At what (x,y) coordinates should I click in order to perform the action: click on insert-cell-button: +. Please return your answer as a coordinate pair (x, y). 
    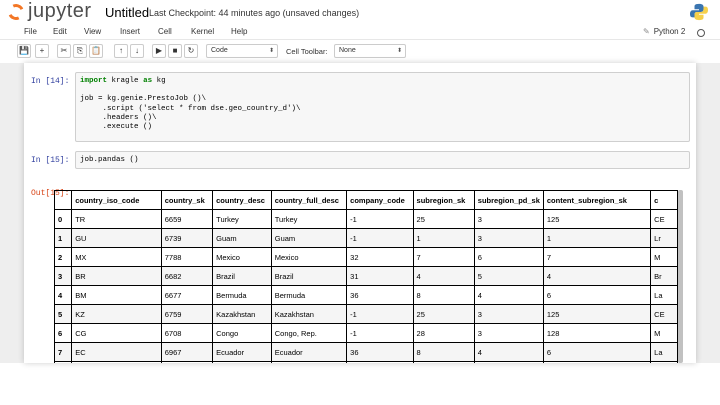
    Looking at the image, I should click on (42, 51).